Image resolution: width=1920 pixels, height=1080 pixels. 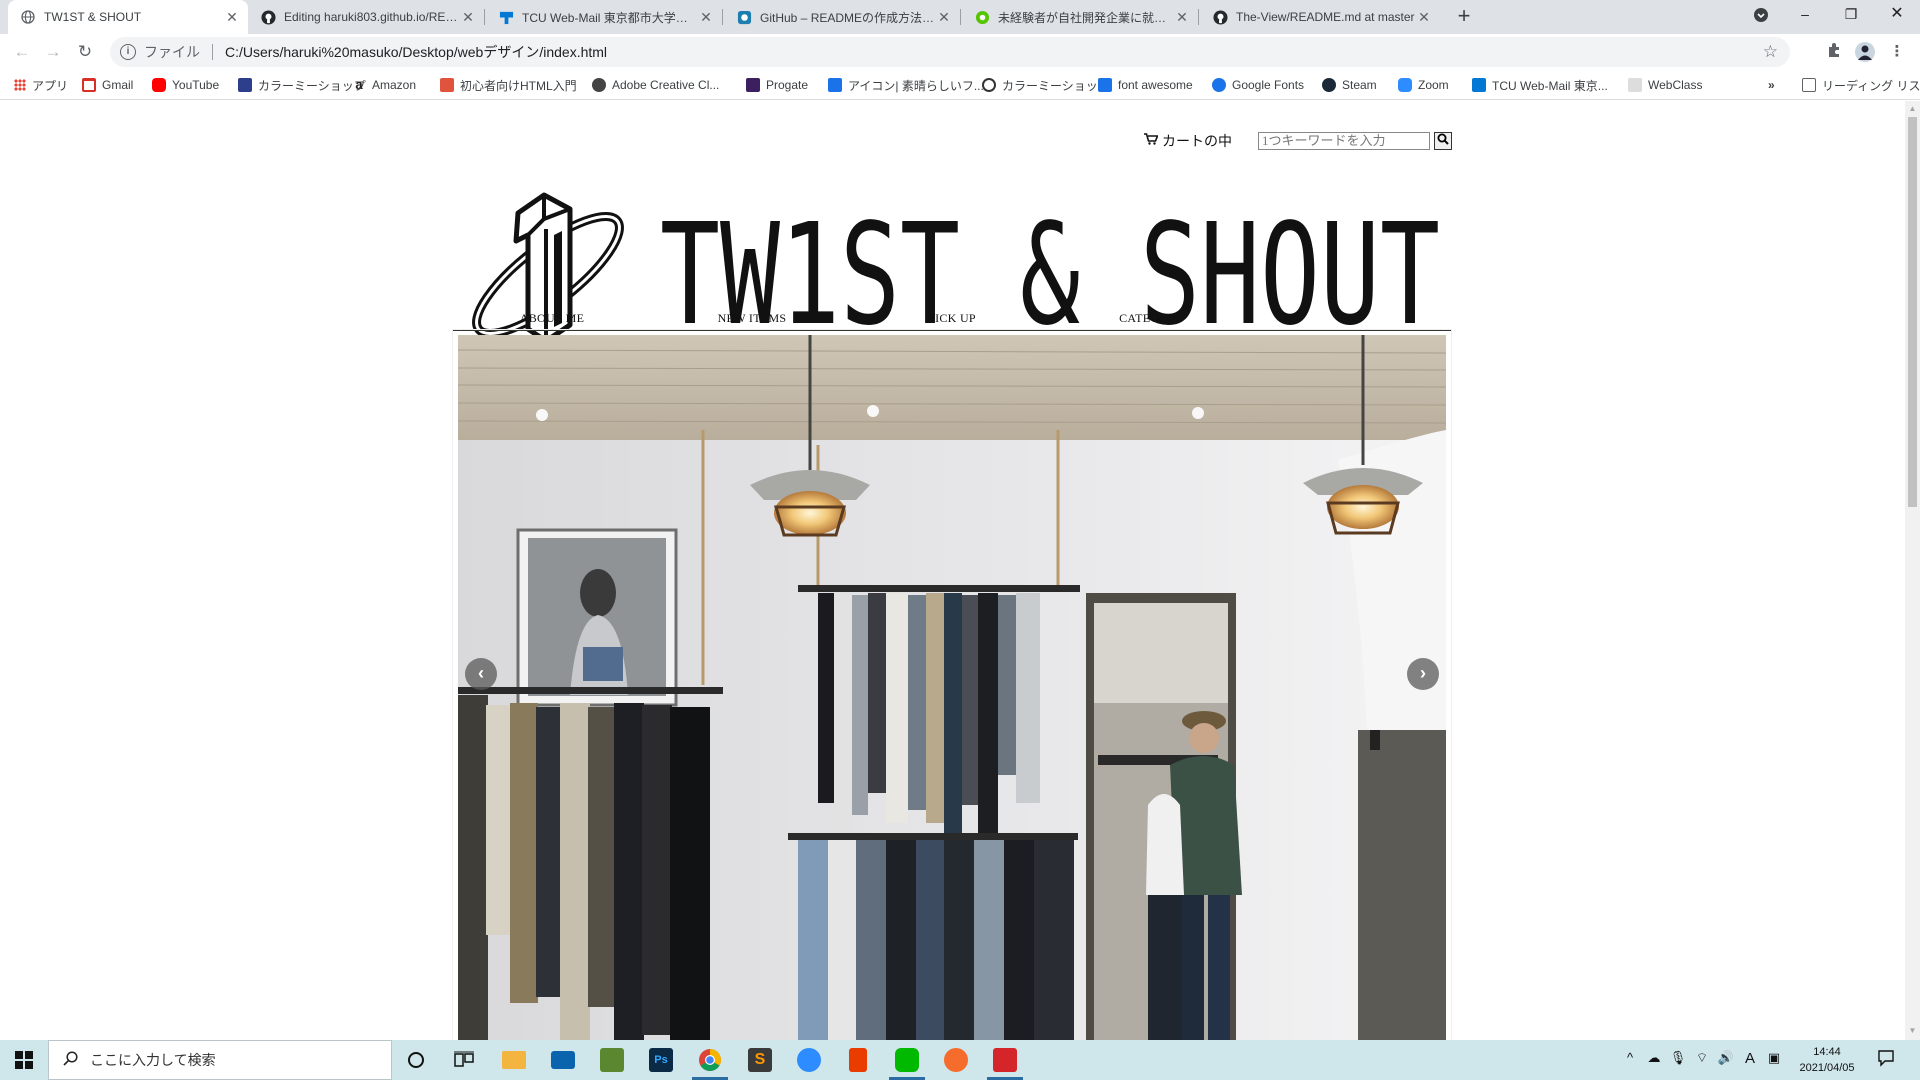 What do you see at coordinates (612, 1060) in the screenshot?
I see `minecraft-button` at bounding box center [612, 1060].